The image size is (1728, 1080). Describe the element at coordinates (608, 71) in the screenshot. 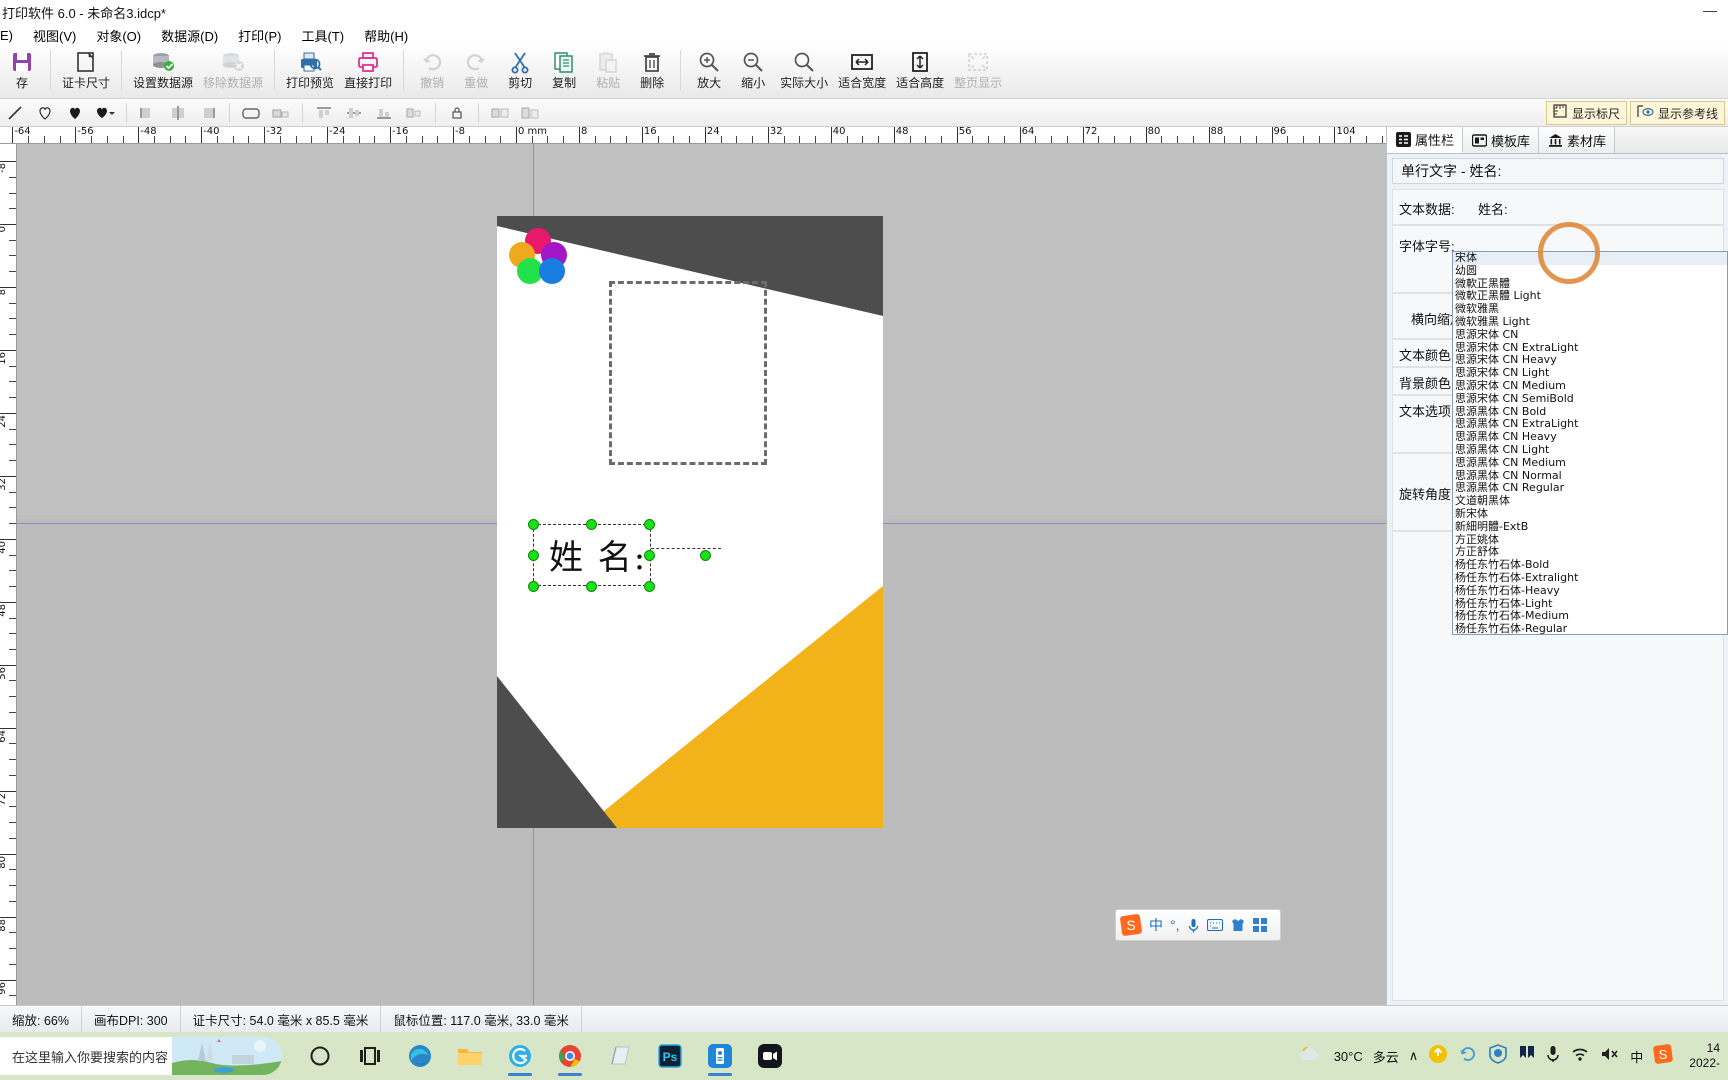

I see `paste-button: 粘贴` at that location.